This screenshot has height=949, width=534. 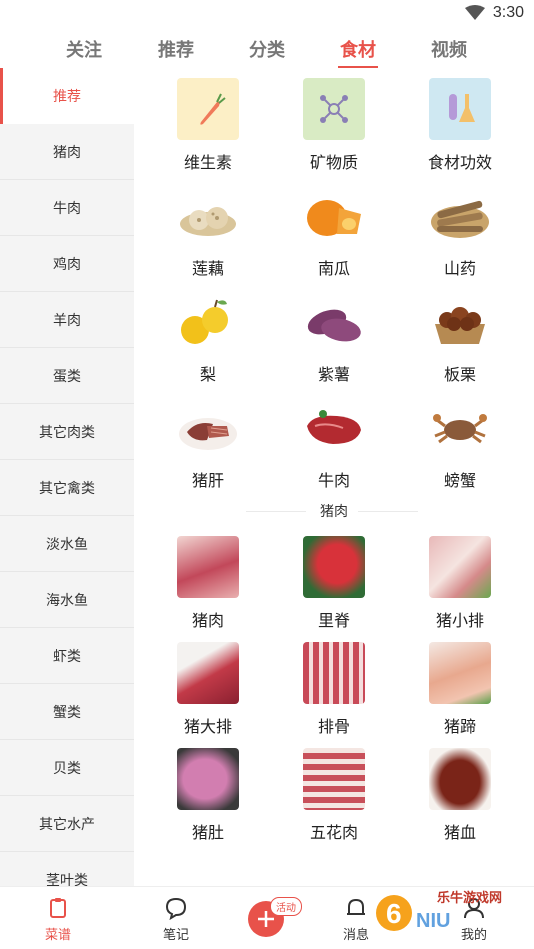 I want to click on ingredient-label: 猪大排, so click(x=207, y=727).